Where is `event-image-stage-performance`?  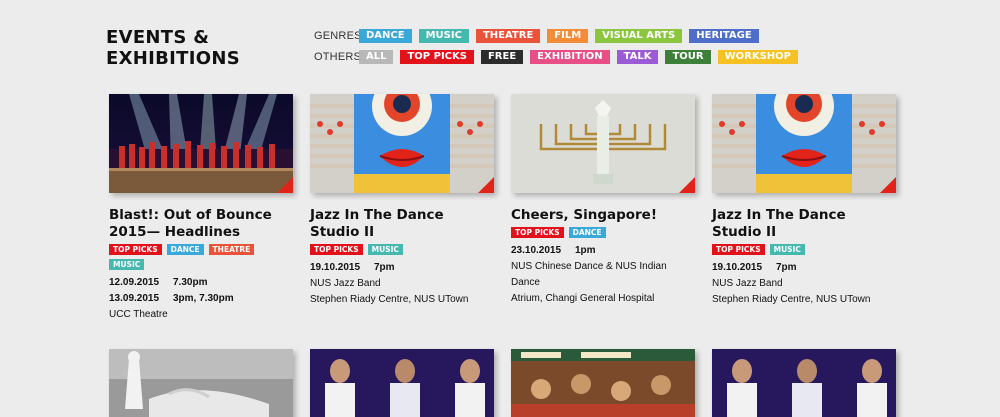
event-image-stage-performance is located at coordinates (201, 143).